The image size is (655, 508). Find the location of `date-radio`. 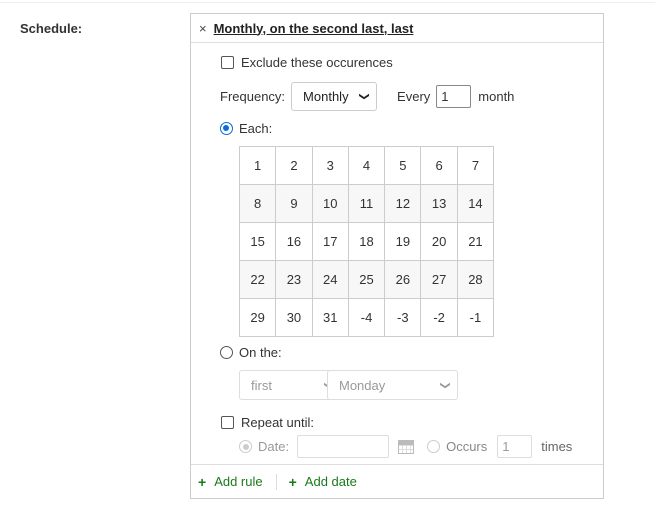

date-radio is located at coordinates (245, 446).